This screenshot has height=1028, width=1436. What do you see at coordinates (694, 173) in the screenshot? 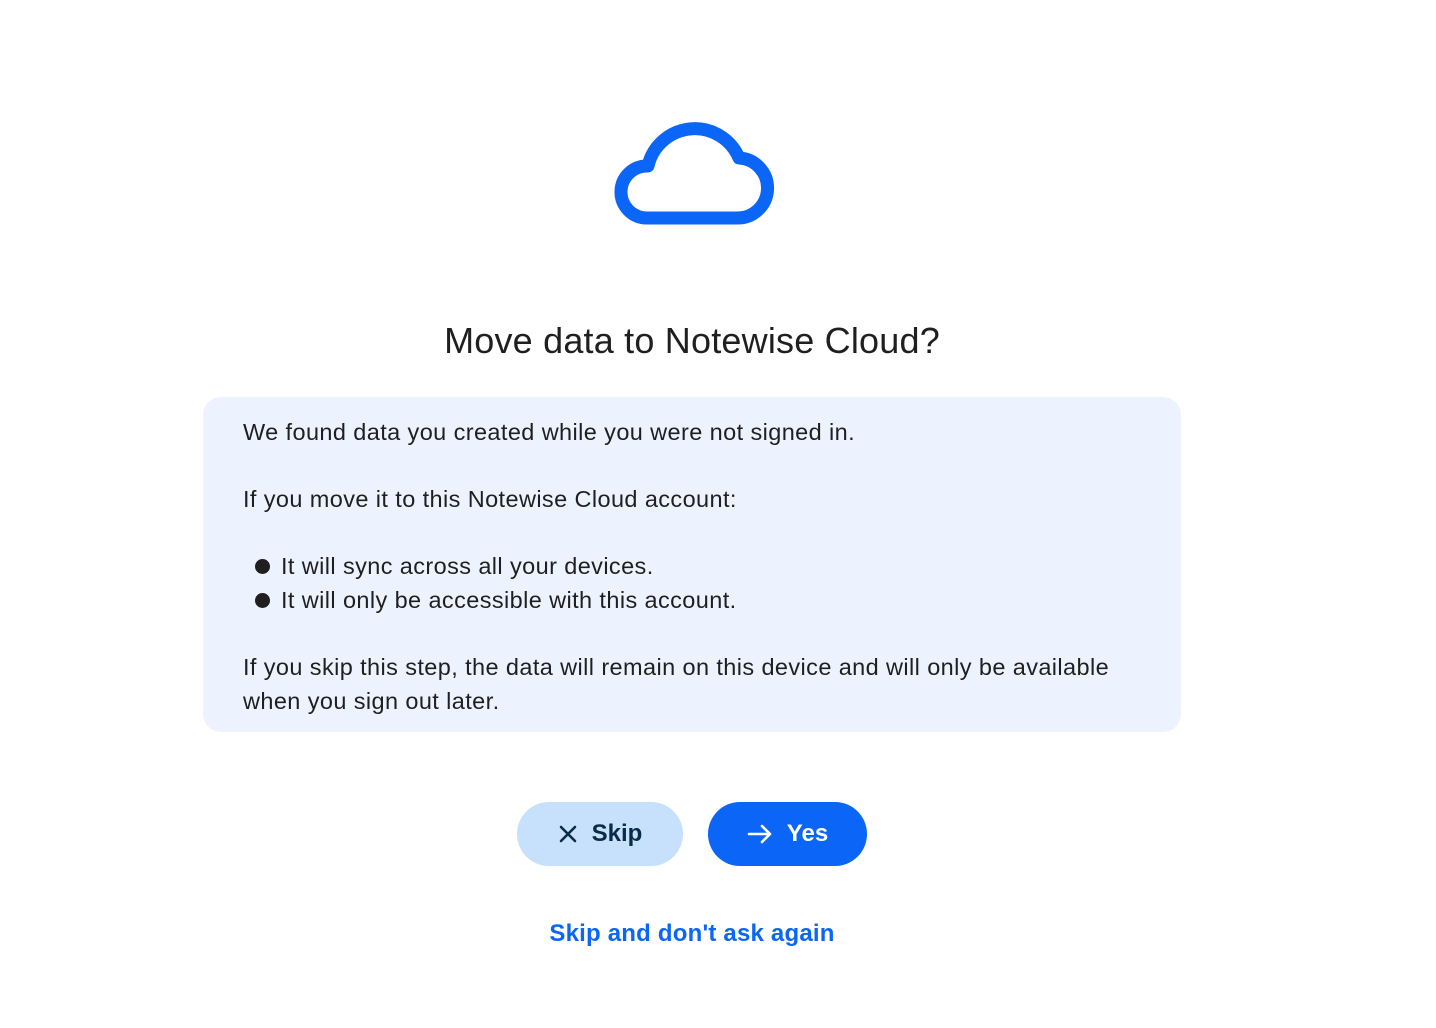
I see `cloud-icon` at bounding box center [694, 173].